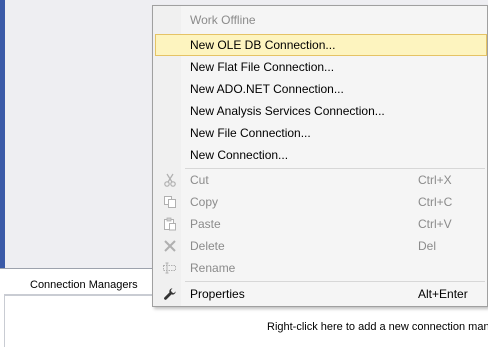 This screenshot has height=347, width=488. Describe the element at coordinates (170, 180) in the screenshot. I see `scissors-icon` at that location.